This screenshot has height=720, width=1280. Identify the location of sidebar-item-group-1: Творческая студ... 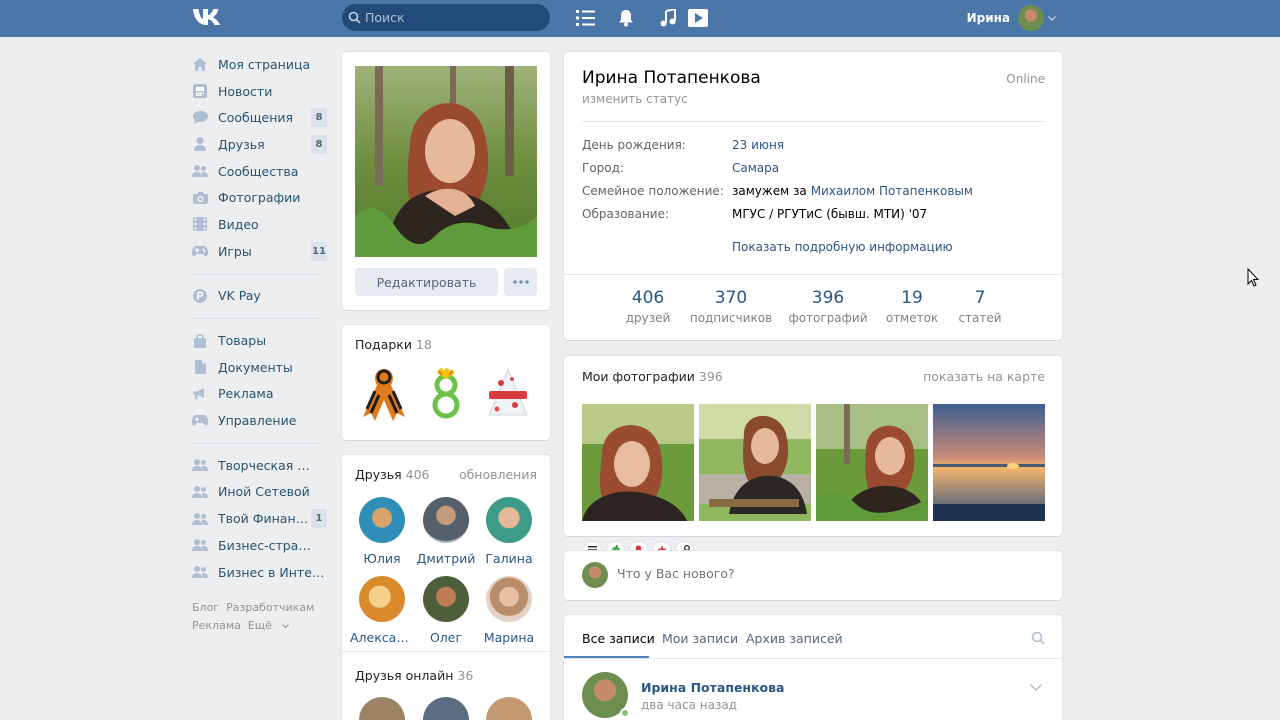
(260, 465).